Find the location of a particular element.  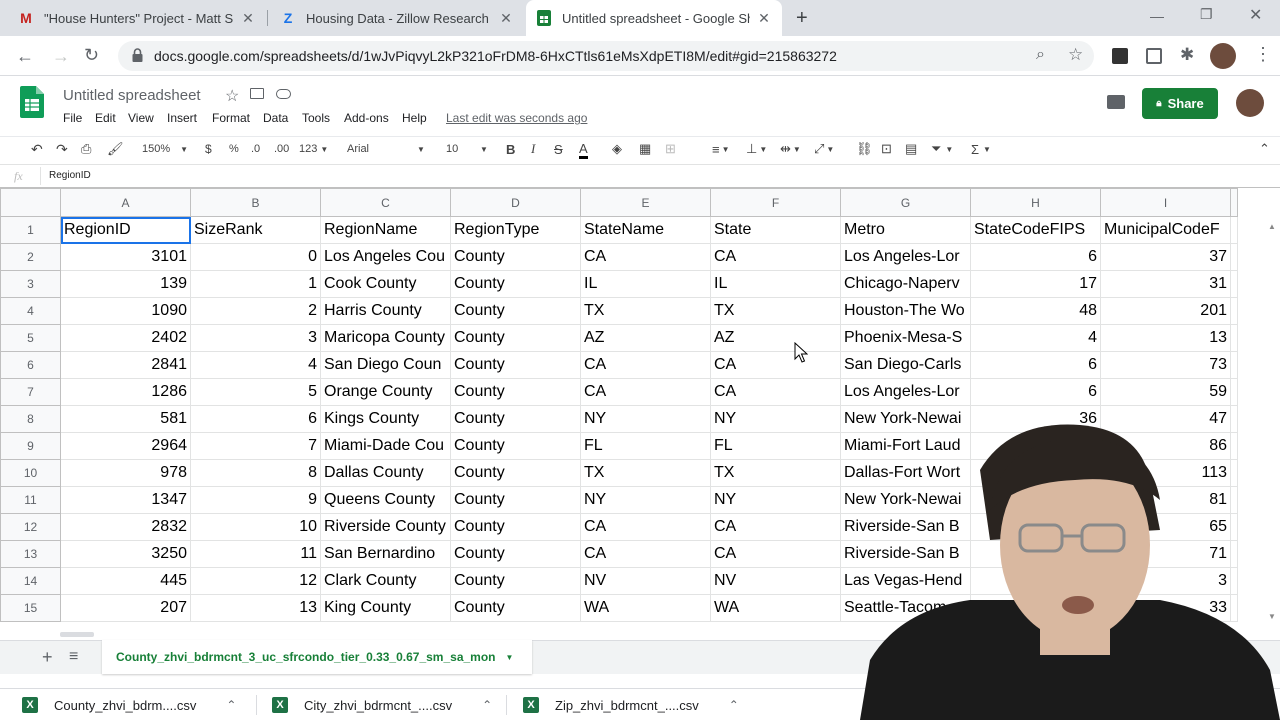

cell-d6: County is located at coordinates (515, 365).